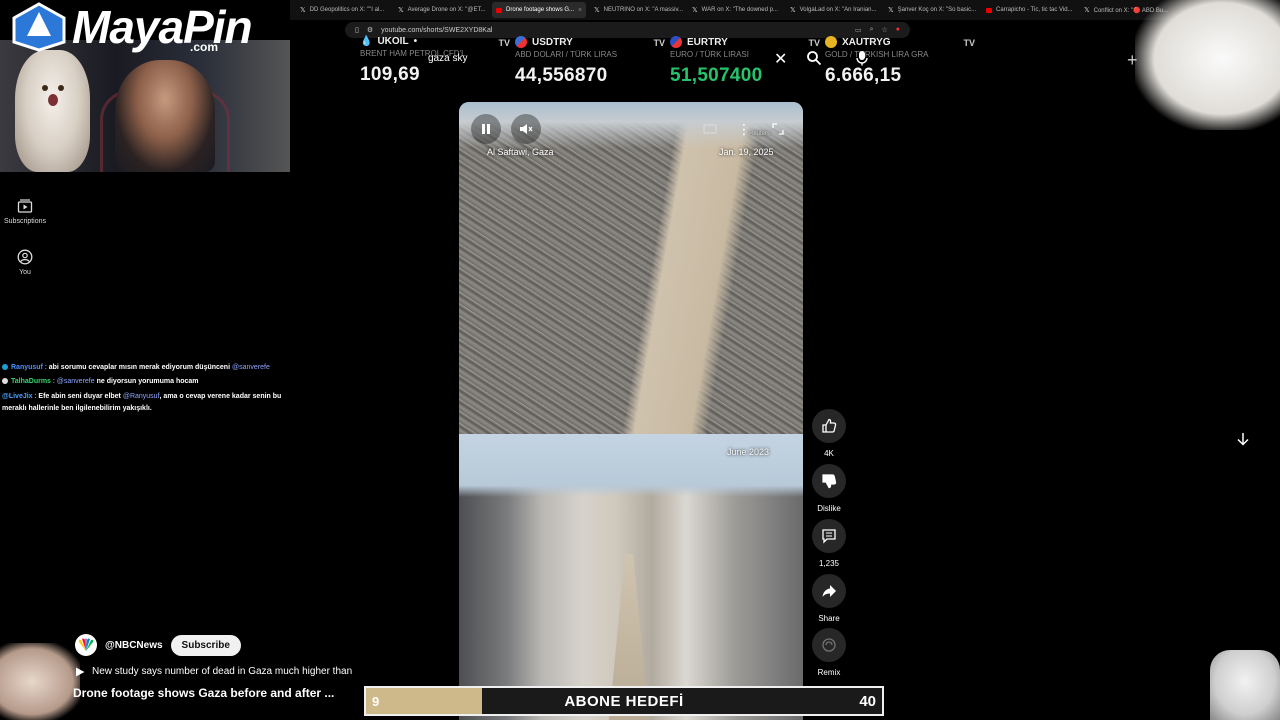 The height and width of the screenshot is (720, 1280). I want to click on captions-icon, so click(710, 129).